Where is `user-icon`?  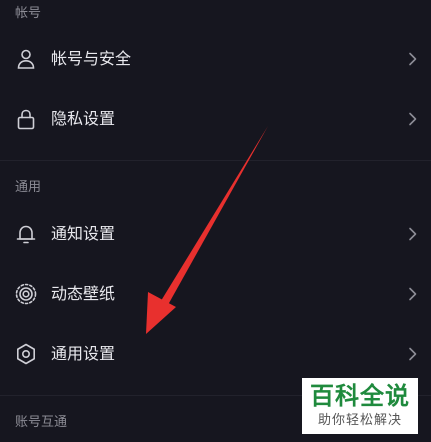
user-icon is located at coordinates (26, 59).